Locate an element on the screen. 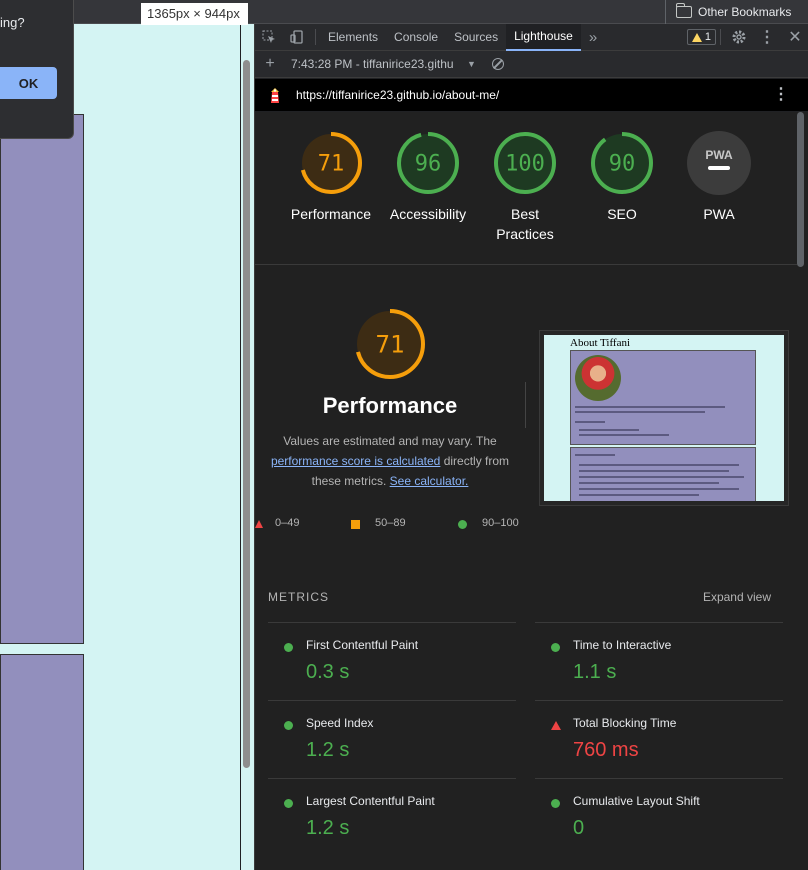 The height and width of the screenshot is (870, 808). warnings-badge: 1 is located at coordinates (701, 37).